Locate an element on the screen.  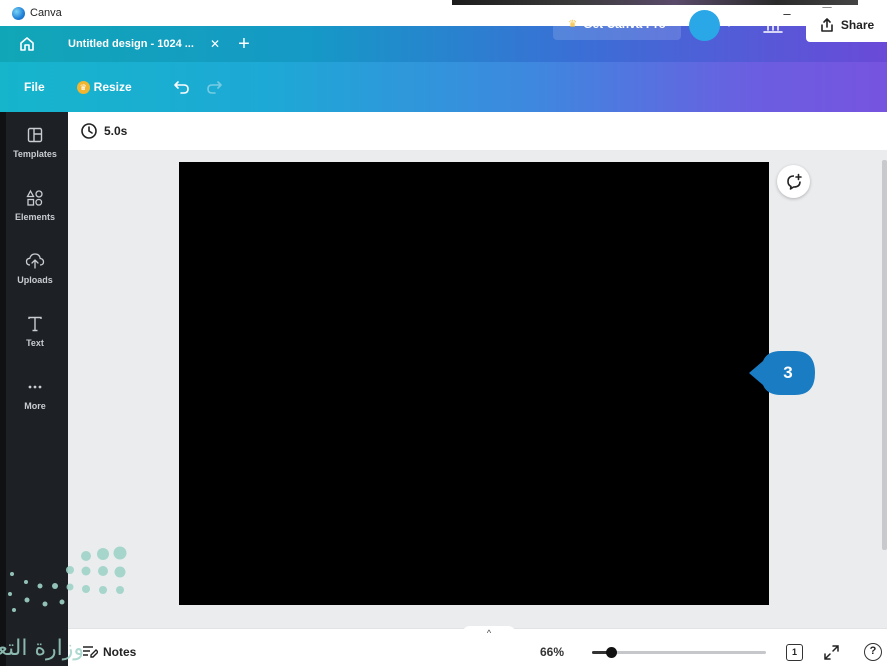
resize-button: ♛ Resize is located at coordinates (104, 87).